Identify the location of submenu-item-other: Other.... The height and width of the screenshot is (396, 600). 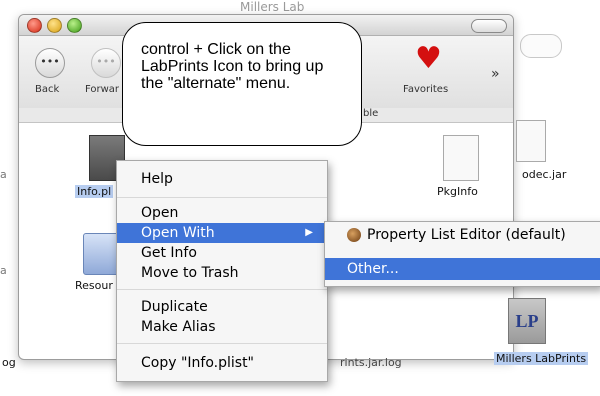
(462, 269).